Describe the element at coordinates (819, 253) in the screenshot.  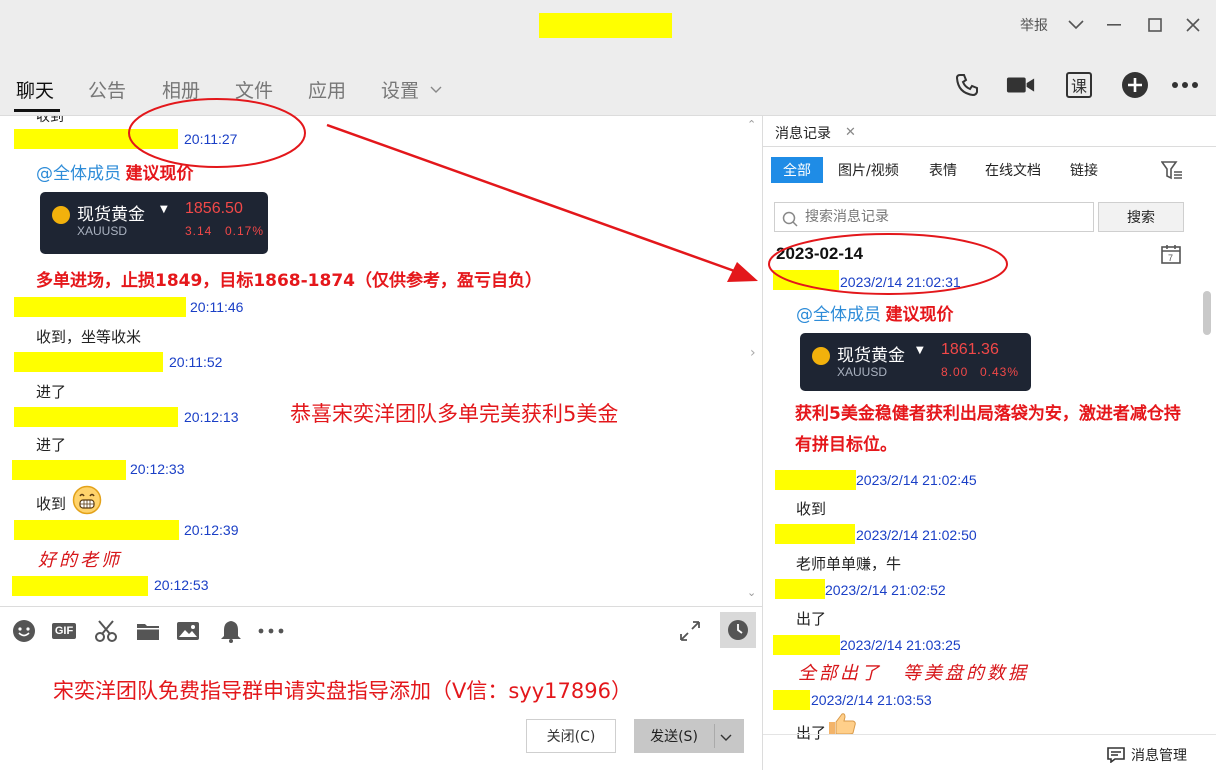
I see `date-header: 2023-02-14` at that location.